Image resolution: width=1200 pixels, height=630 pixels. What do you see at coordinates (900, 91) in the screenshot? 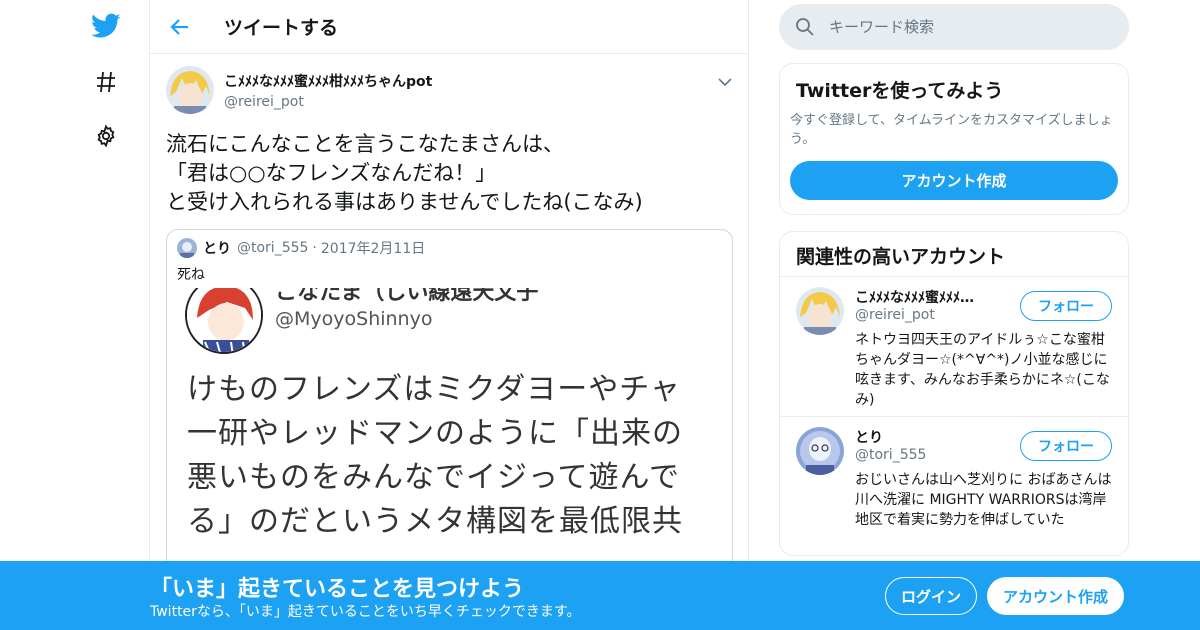
I see `signup-card-title: Twitterを使ってみよう` at bounding box center [900, 91].